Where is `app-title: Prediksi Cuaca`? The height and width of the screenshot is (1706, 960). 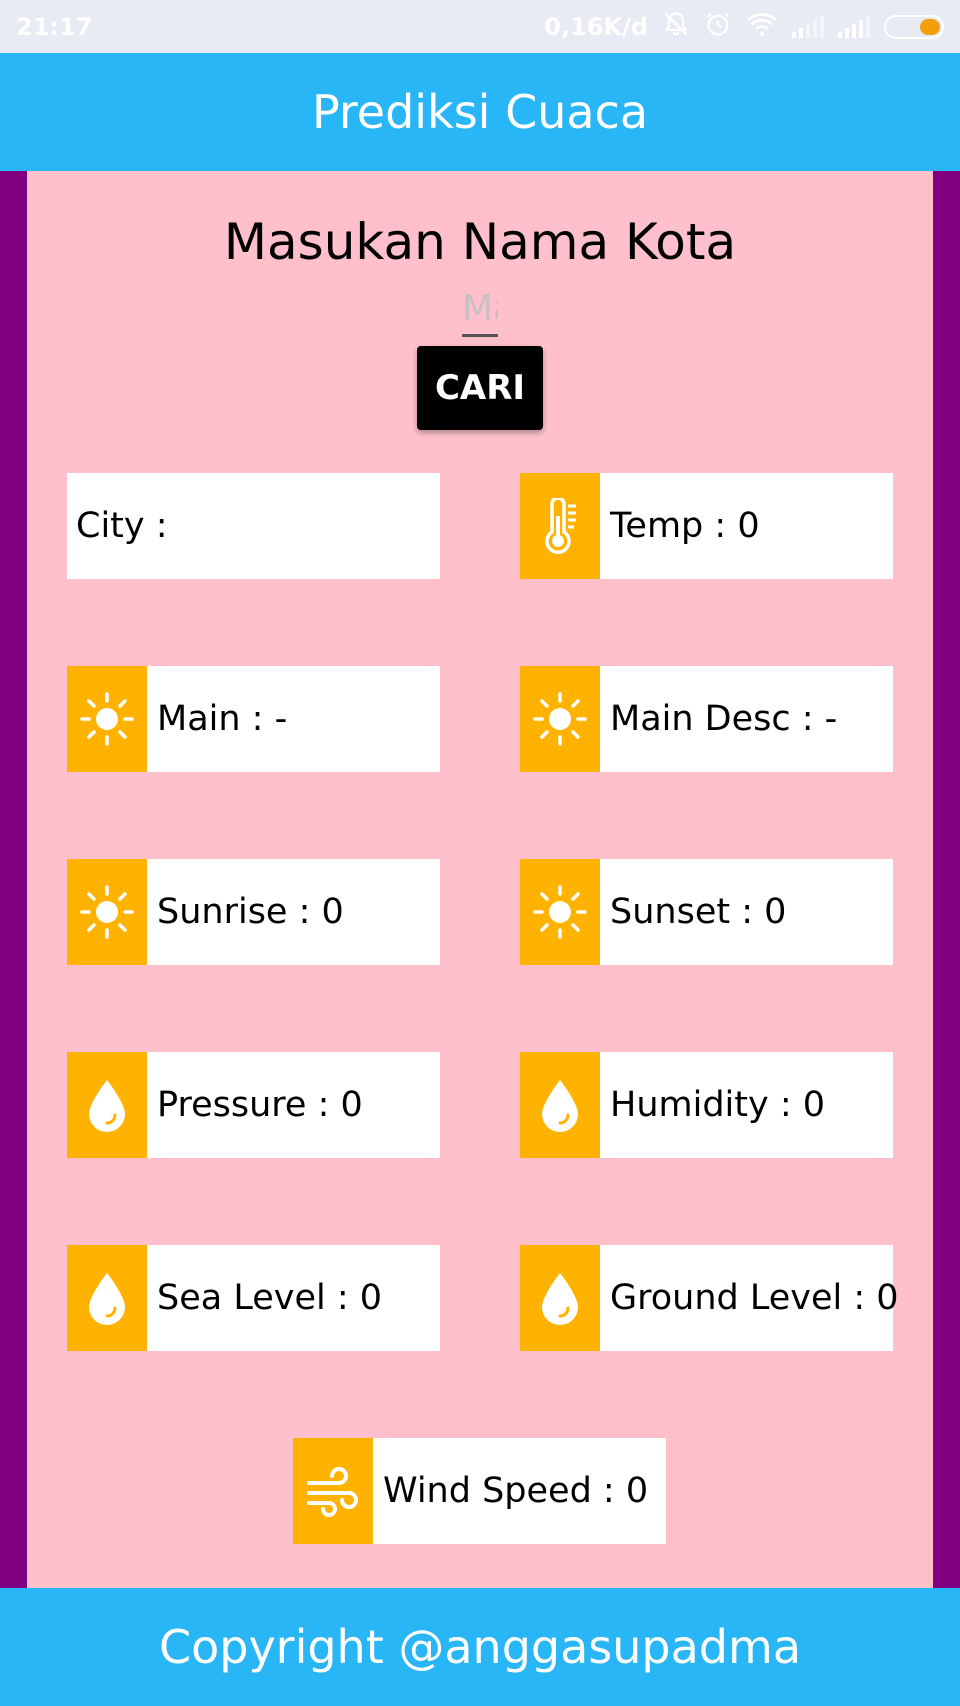 app-title: Prediksi Cuaca is located at coordinates (480, 112).